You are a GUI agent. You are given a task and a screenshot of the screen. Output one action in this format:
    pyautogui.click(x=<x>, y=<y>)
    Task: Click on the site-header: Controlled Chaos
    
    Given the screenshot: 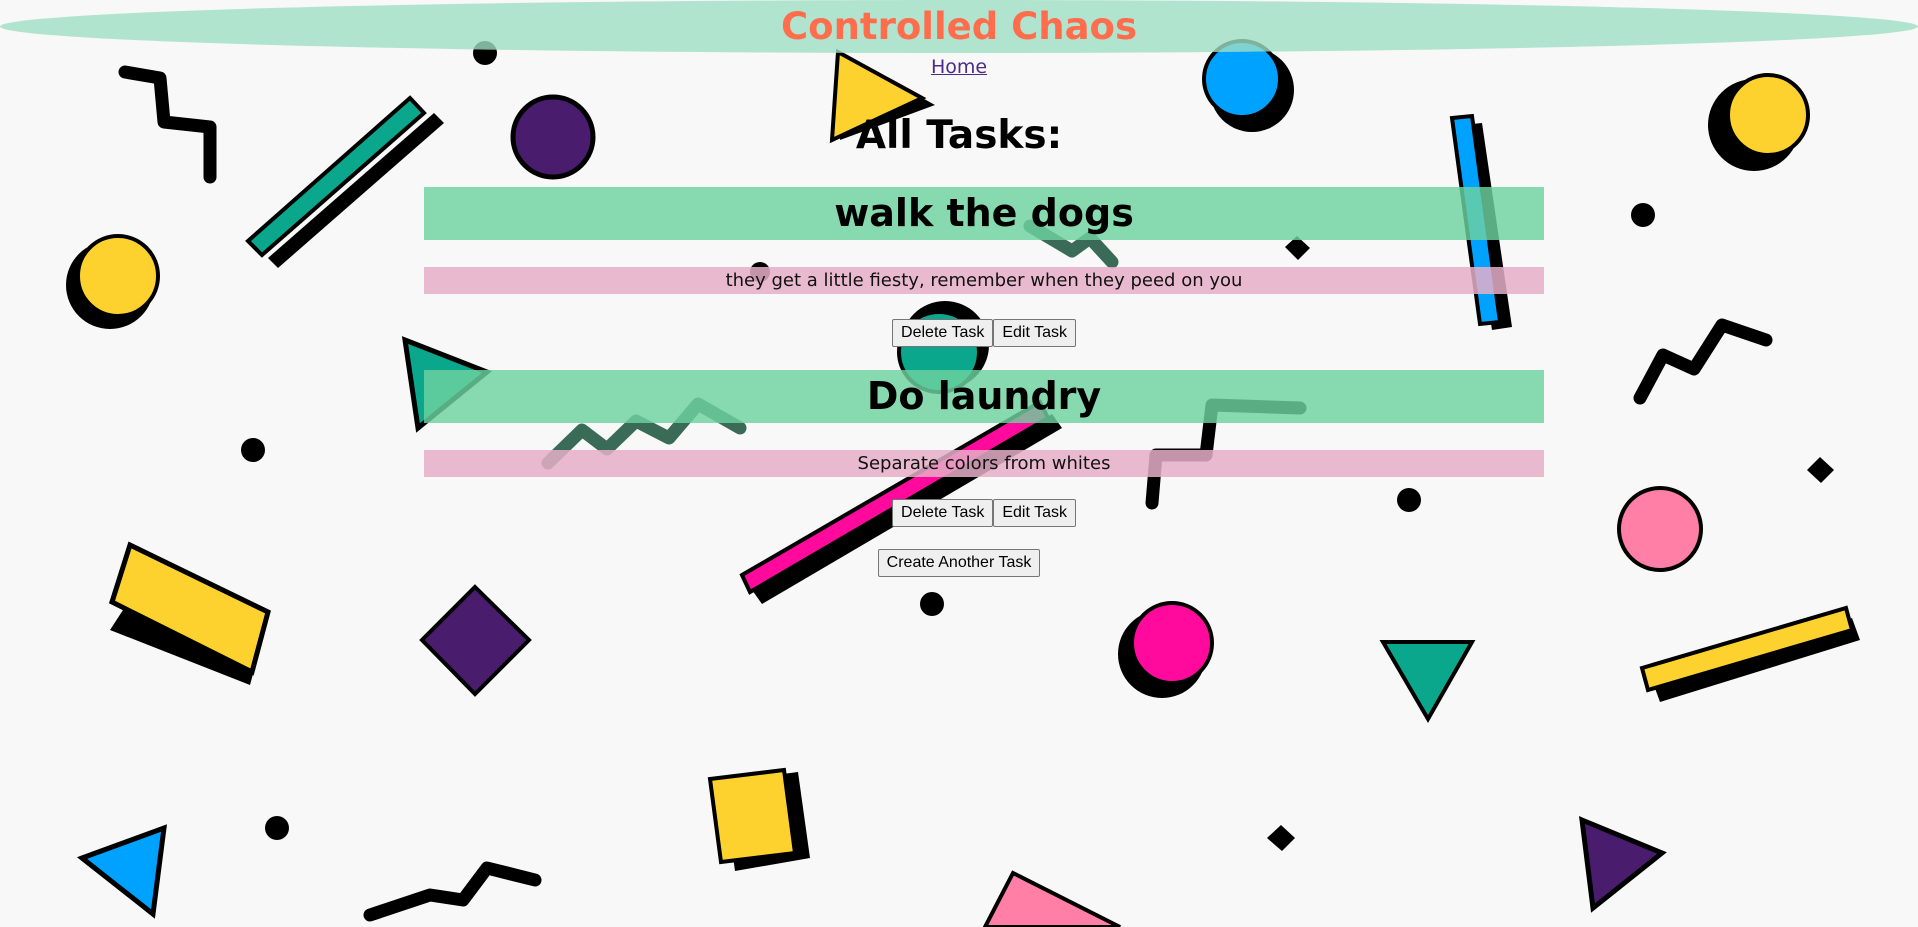 What is the action you would take?
    pyautogui.click(x=959, y=26)
    